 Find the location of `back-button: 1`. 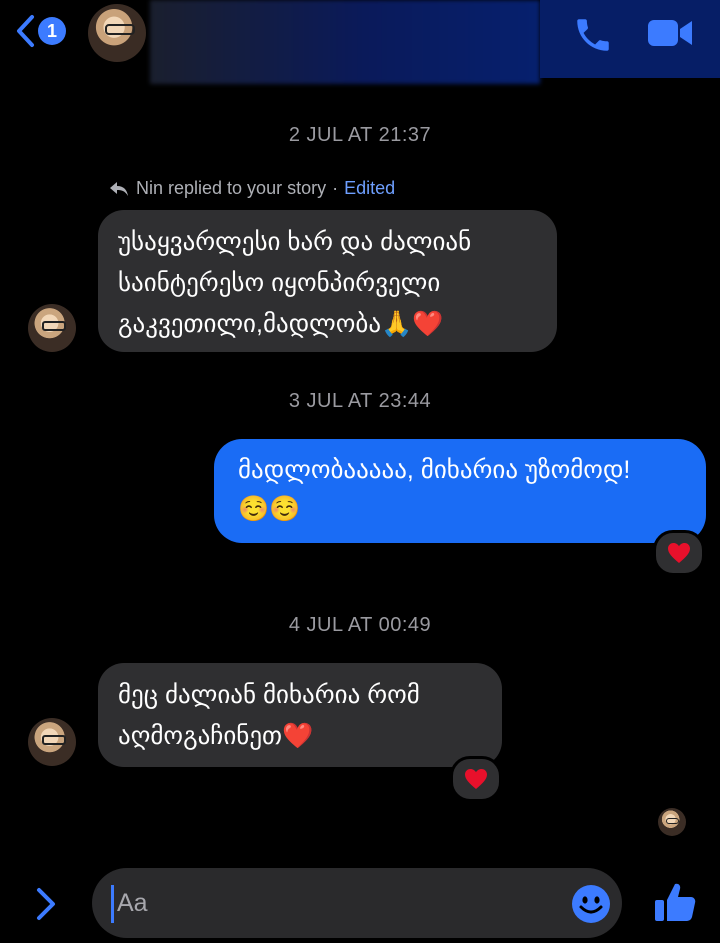

back-button: 1 is located at coordinates (40, 31).